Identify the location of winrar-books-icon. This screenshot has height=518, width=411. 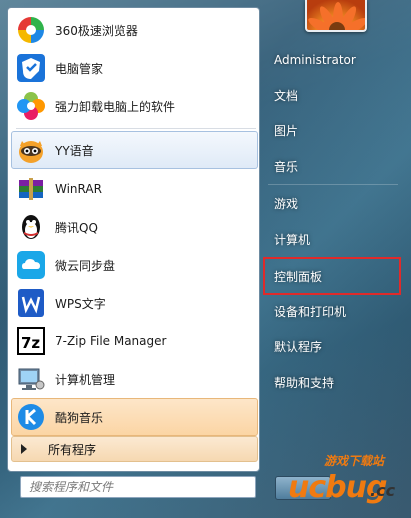
(31, 189).